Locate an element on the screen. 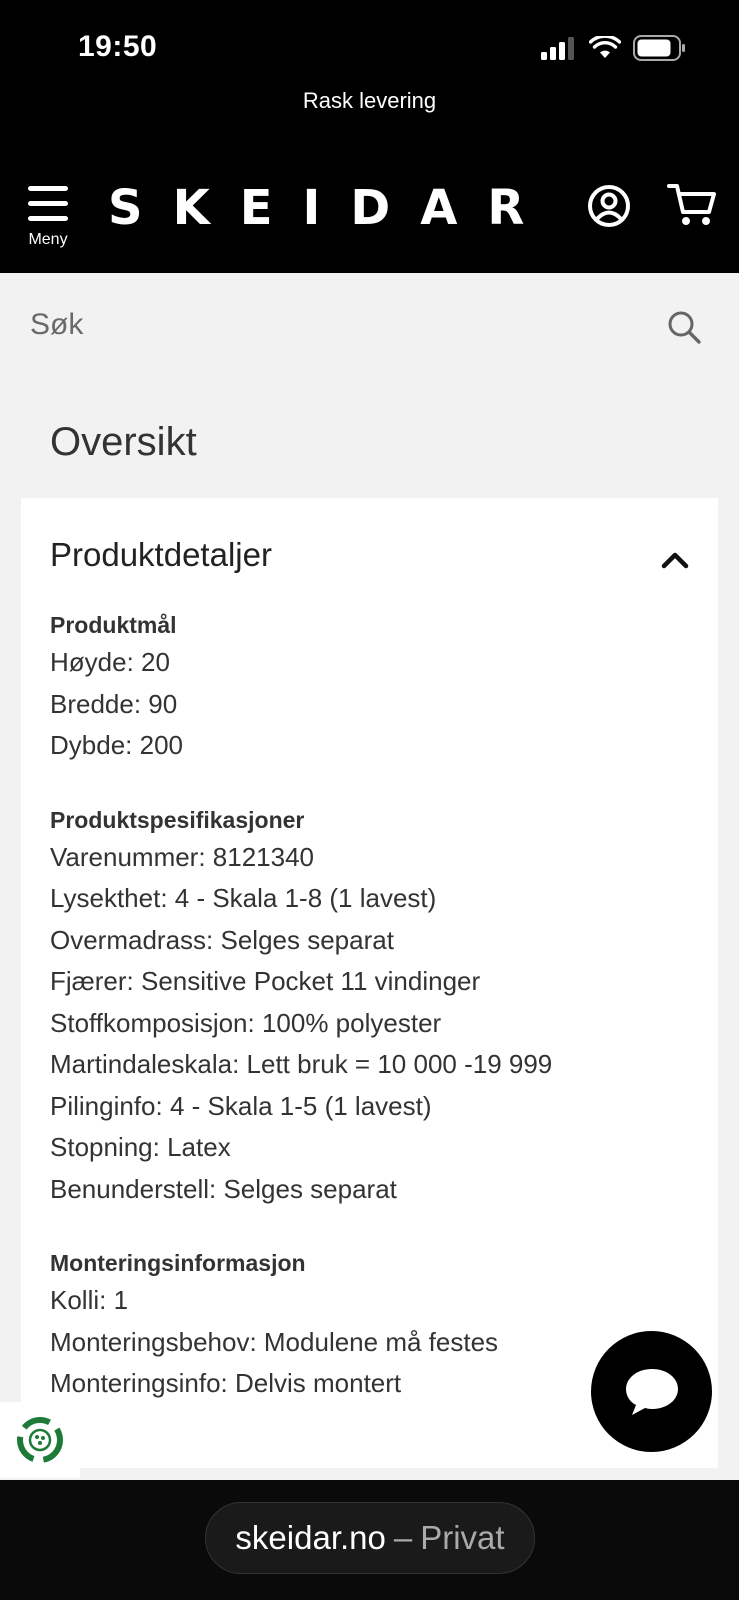 This screenshot has height=1600, width=739. signal-icon is located at coordinates (557, 48).